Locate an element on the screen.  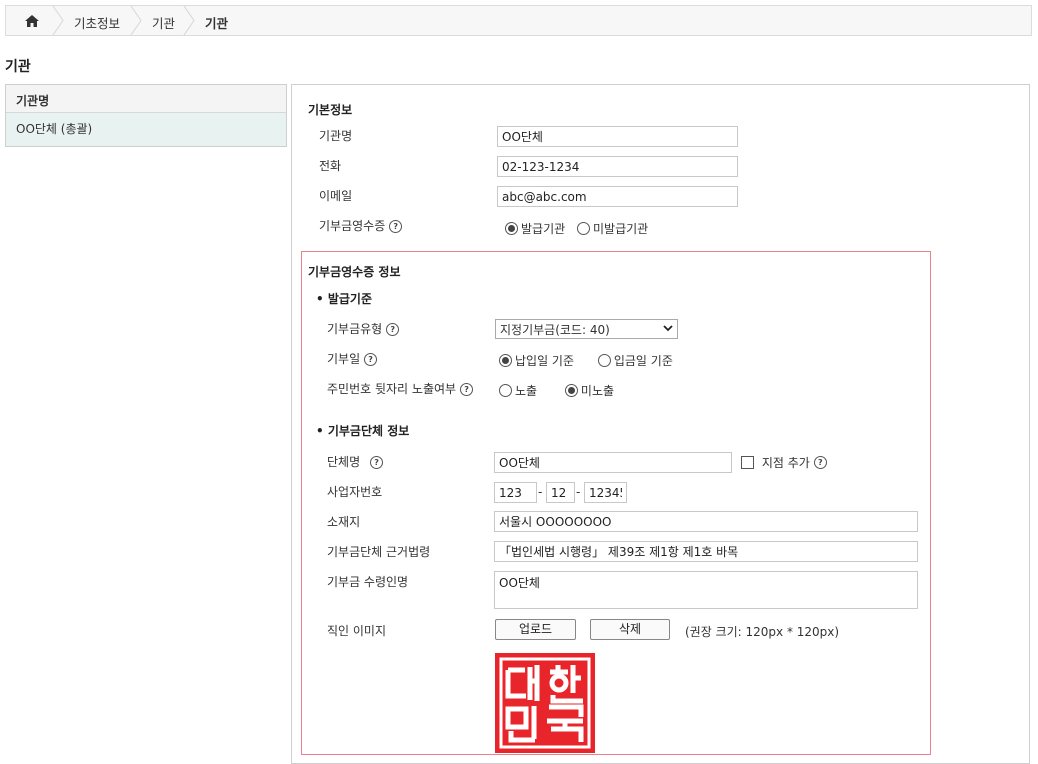
org-list-panel: 기관명 OO단체 (총괄) is located at coordinates (146, 115).